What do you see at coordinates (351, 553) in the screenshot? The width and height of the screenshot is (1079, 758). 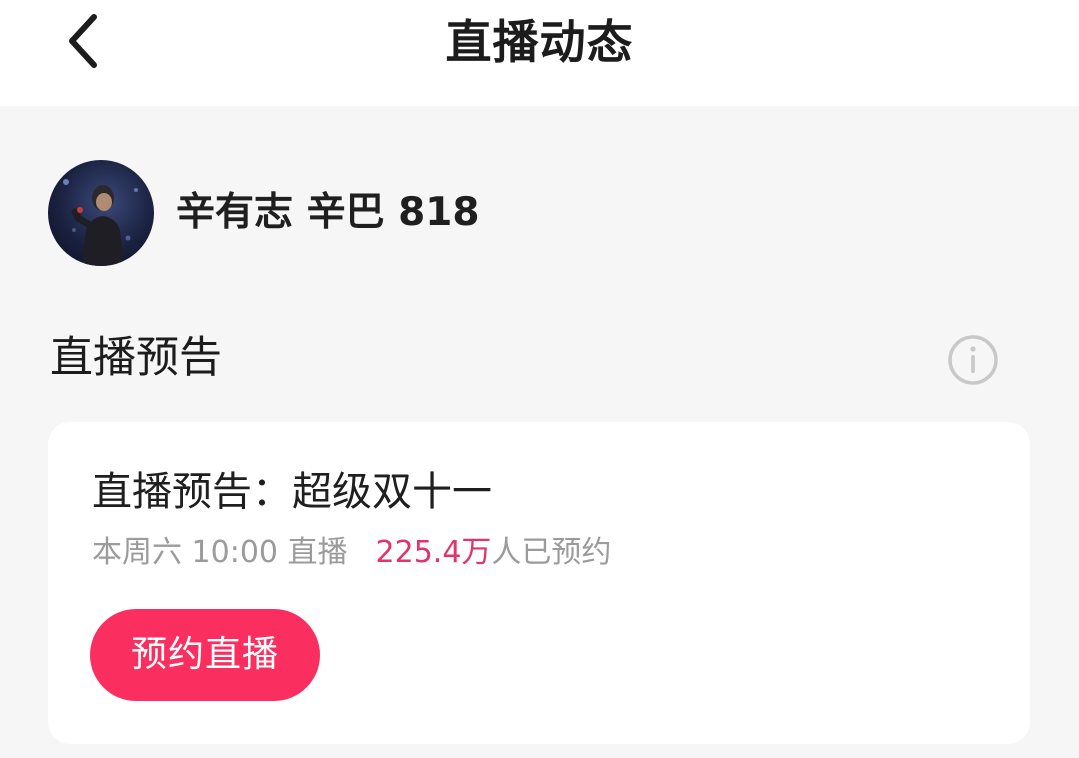 I see `preview-meta: 本周六 10:00 直播 225.4万人已预约` at bounding box center [351, 553].